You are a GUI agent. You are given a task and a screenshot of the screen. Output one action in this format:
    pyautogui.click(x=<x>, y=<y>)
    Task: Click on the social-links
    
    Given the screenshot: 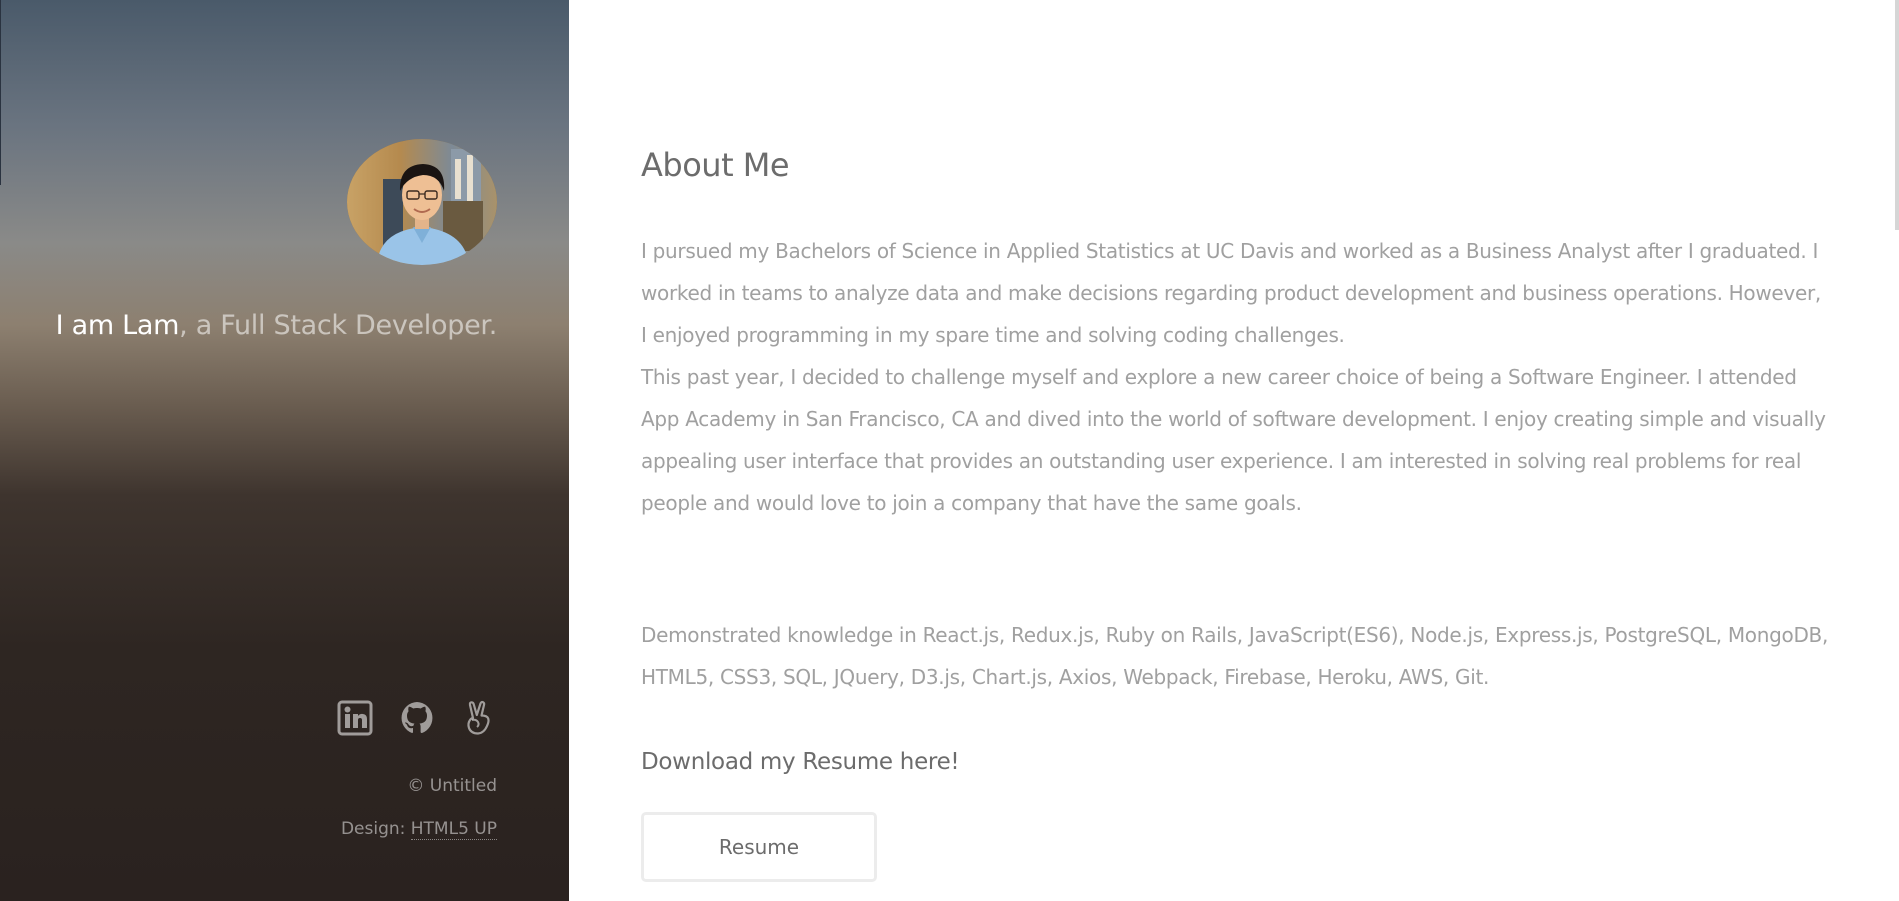 What is the action you would take?
    pyautogui.click(x=417, y=718)
    